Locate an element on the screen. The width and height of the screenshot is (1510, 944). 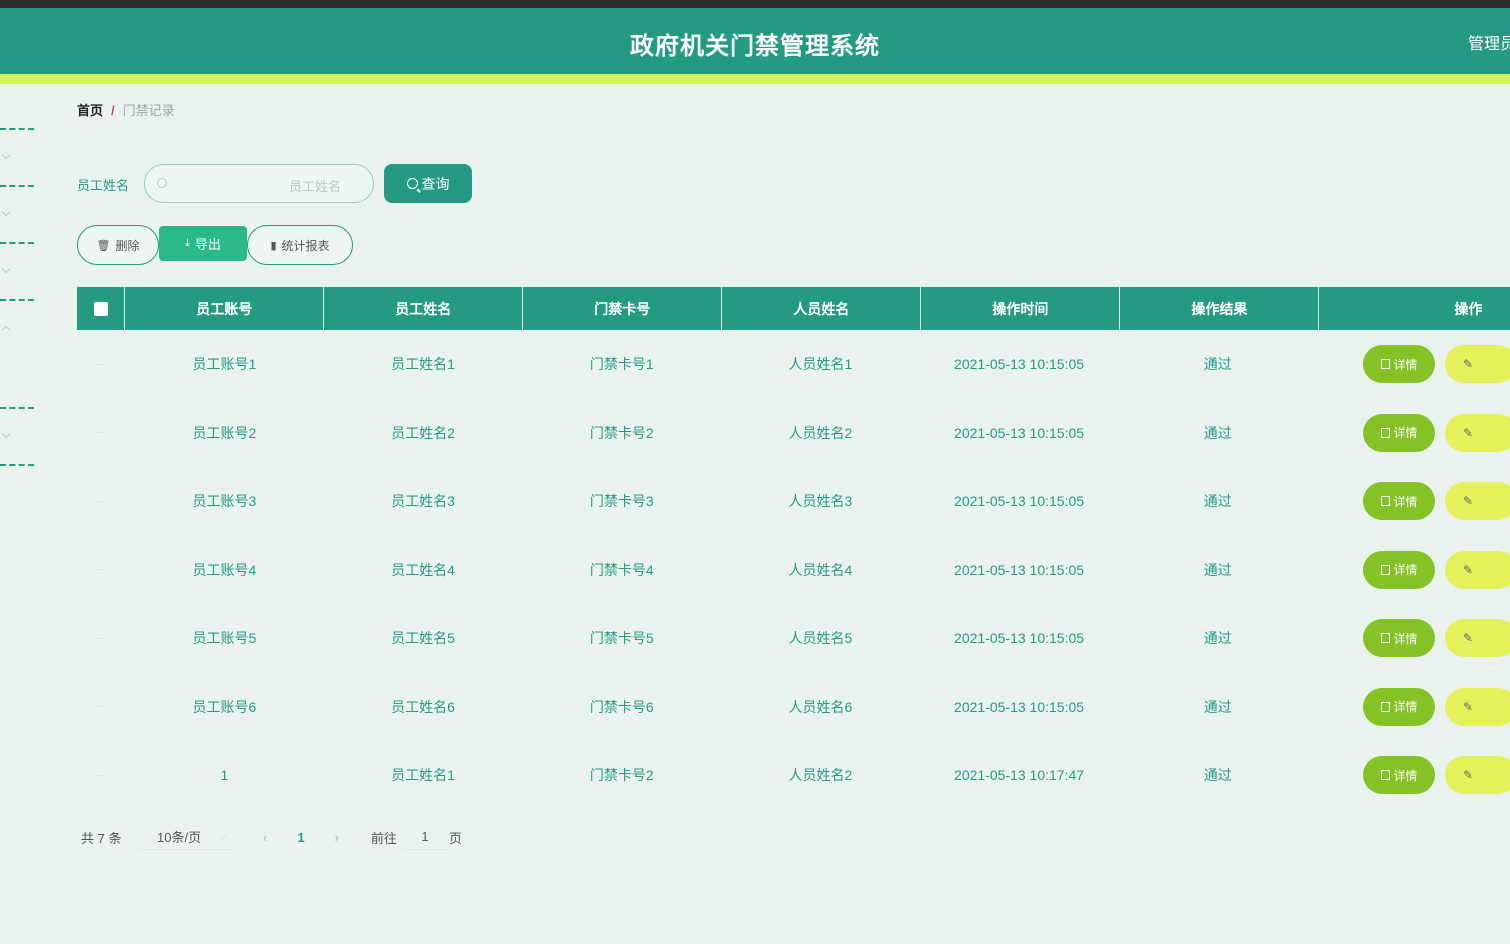
cell-account: 员工账号6 is located at coordinates (224, 706).